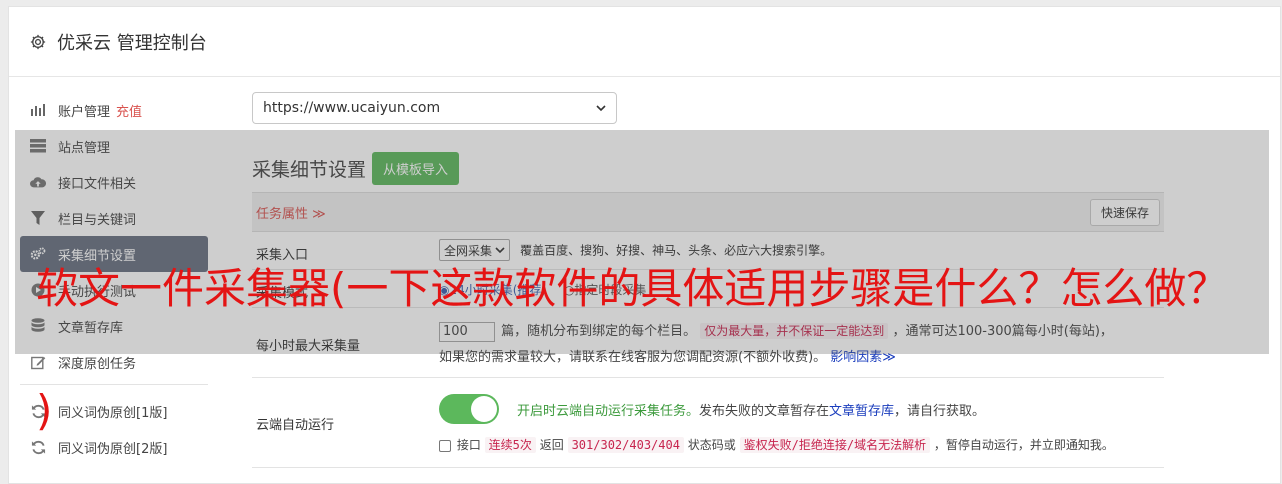 The image size is (1282, 484). I want to click on sidebar-item-label: 同义词伪原创[2版], so click(113, 449).